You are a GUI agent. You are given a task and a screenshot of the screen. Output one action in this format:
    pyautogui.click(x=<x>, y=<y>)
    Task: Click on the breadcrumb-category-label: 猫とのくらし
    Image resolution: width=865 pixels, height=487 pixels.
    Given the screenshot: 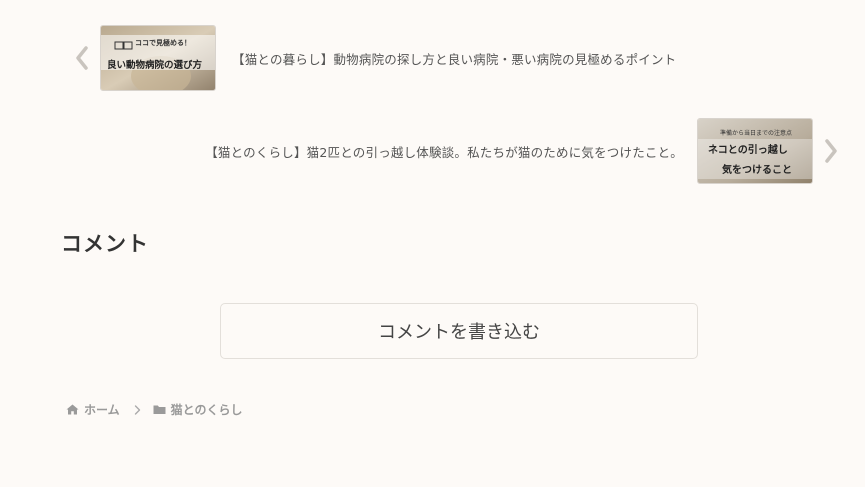 What is the action you would take?
    pyautogui.click(x=206, y=410)
    